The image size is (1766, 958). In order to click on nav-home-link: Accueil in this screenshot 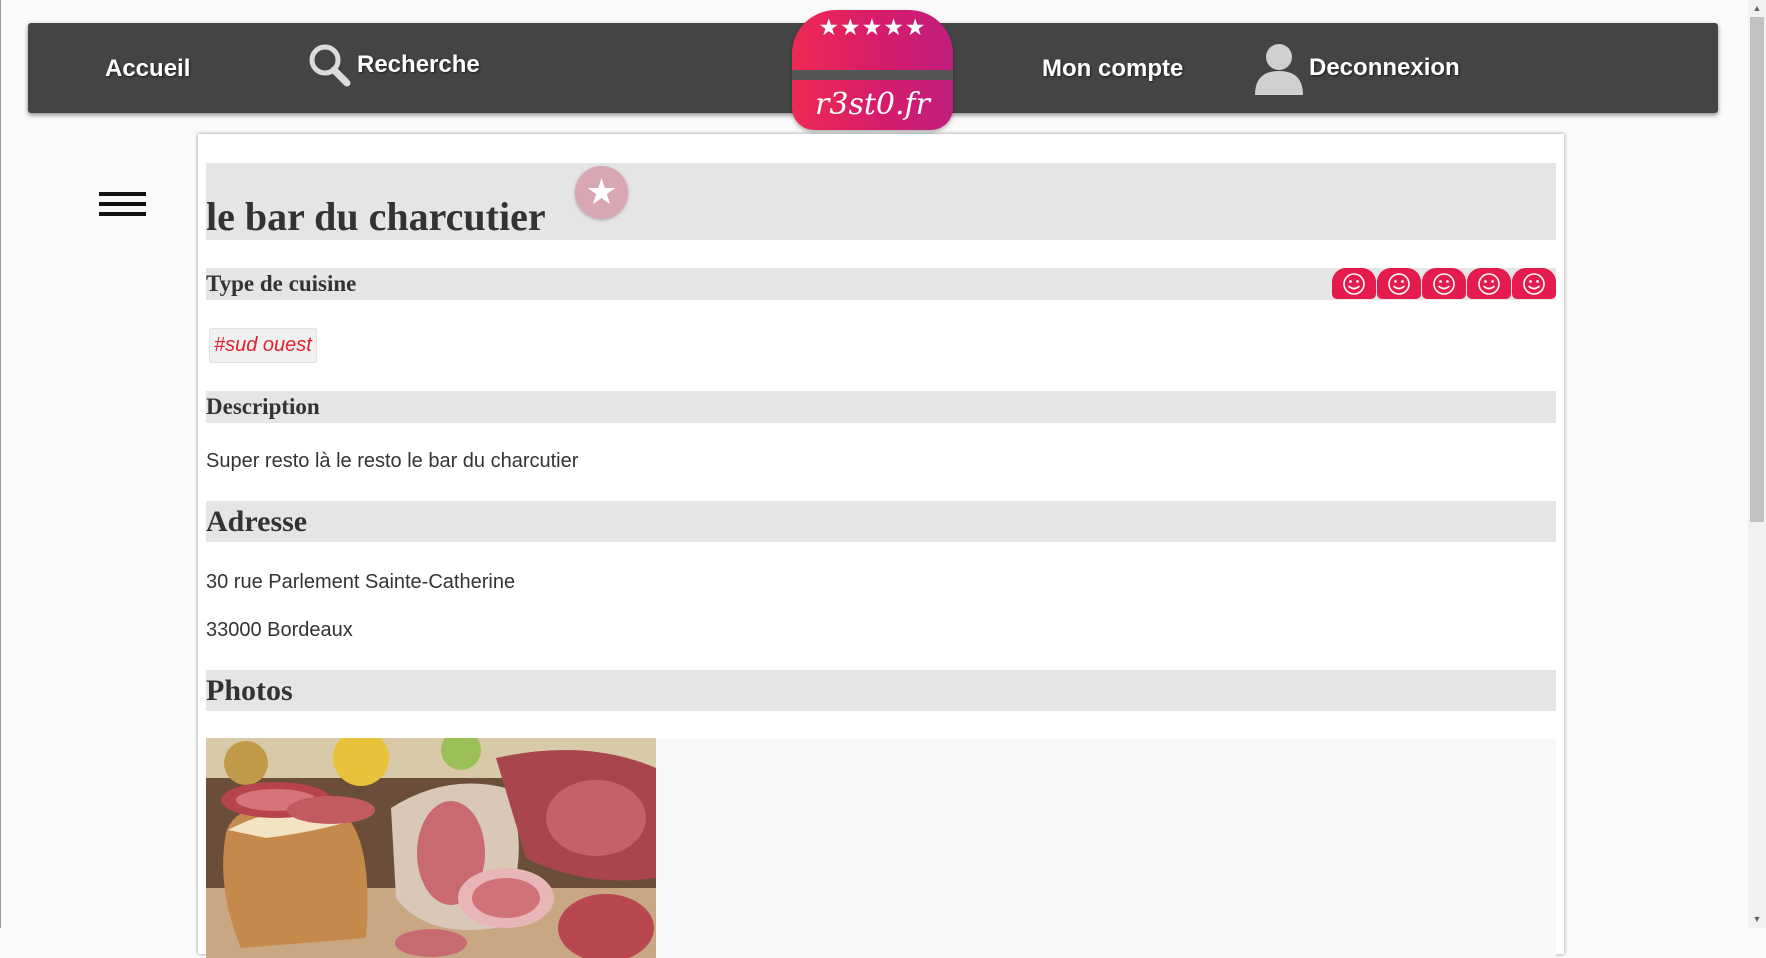, I will do `click(147, 69)`.